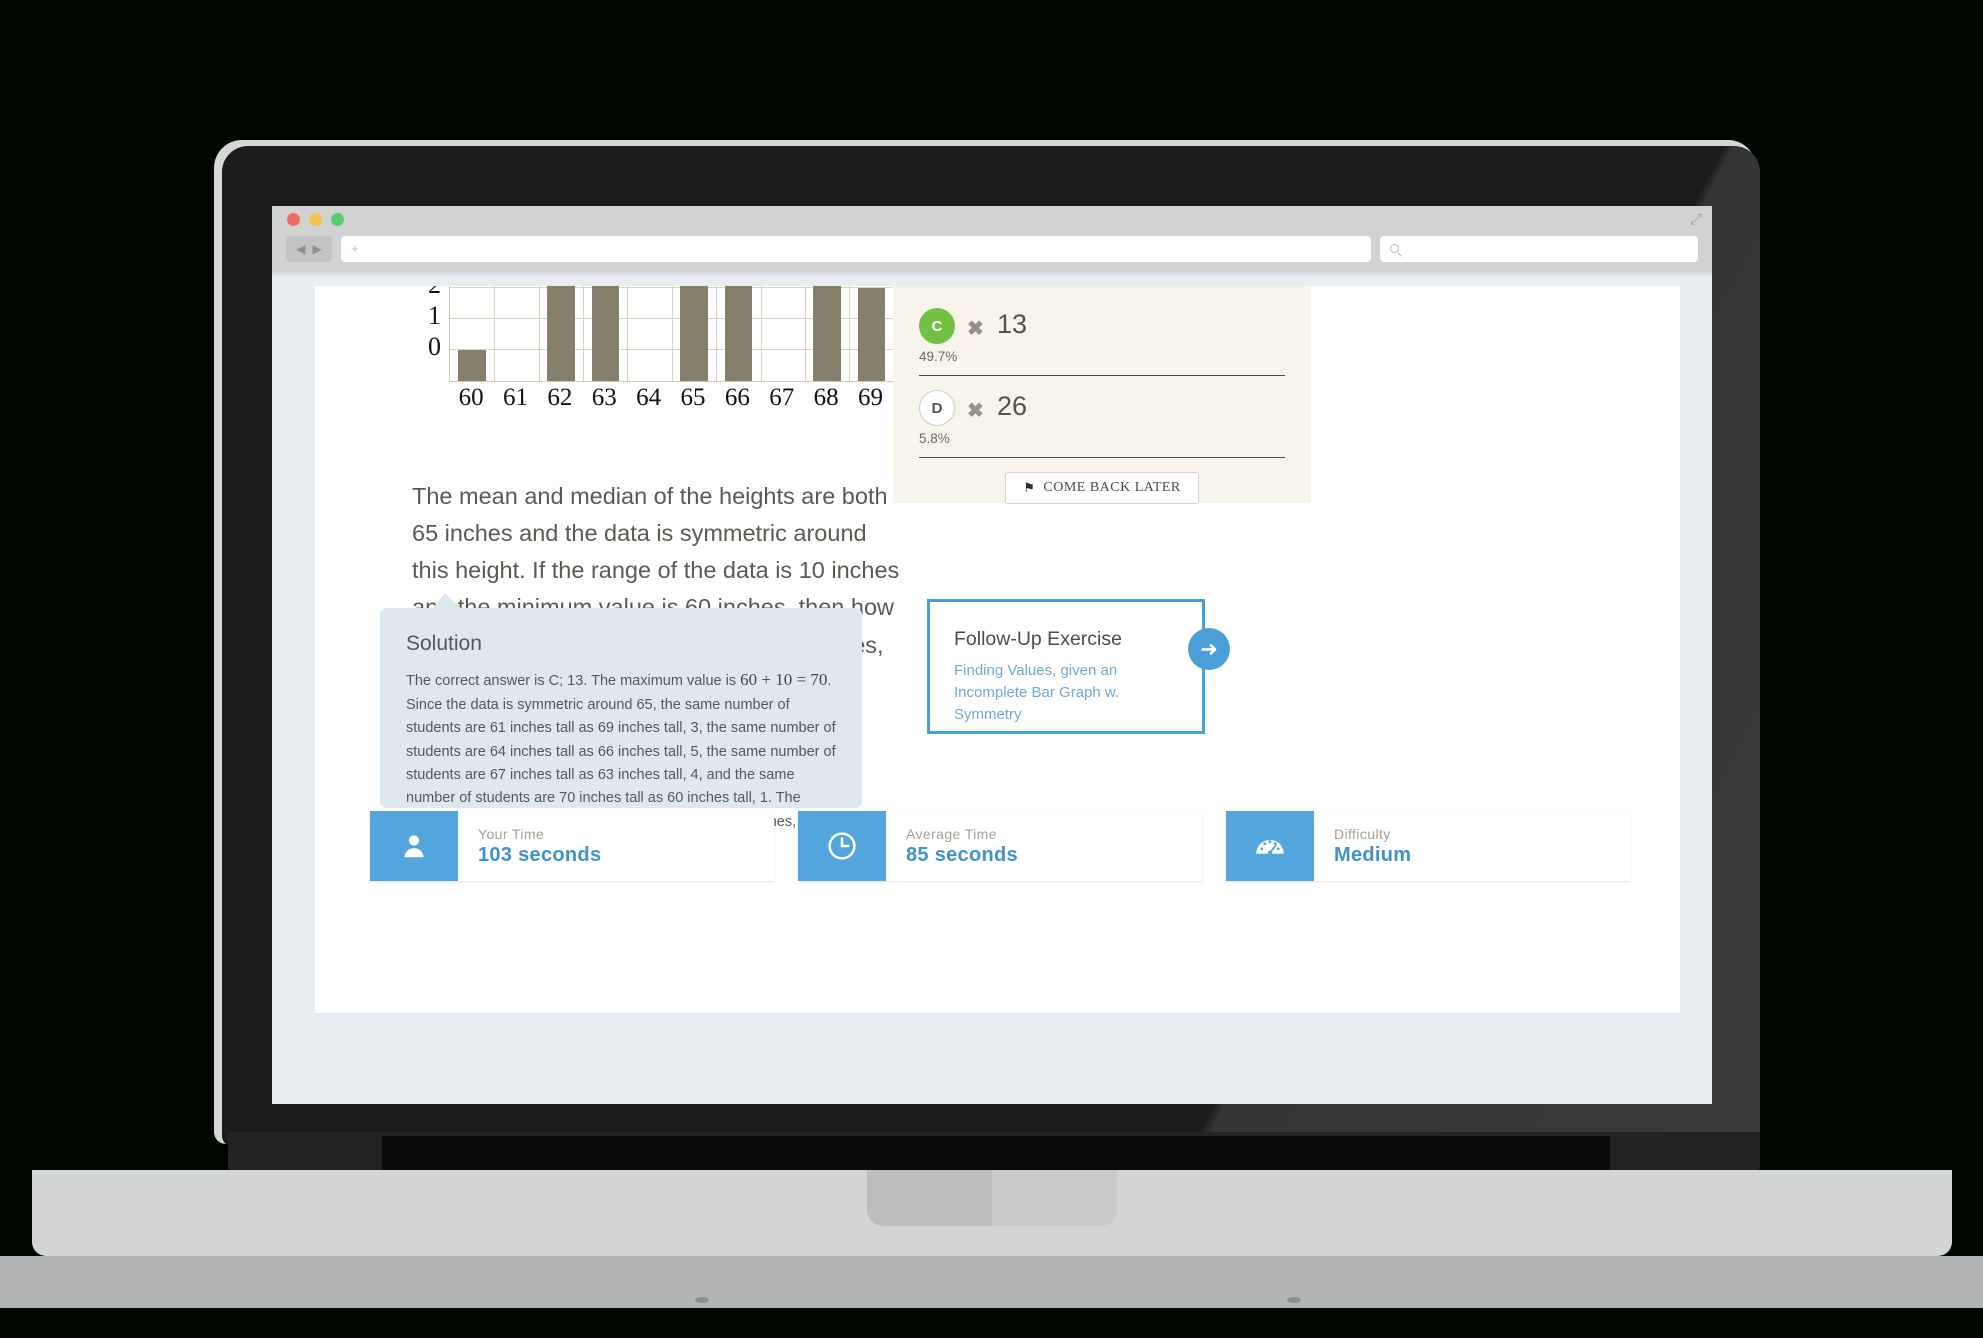 This screenshot has width=1983, height=1338. Describe the element at coordinates (649, 397) in the screenshot. I see `chart-x-tick: 64` at that location.